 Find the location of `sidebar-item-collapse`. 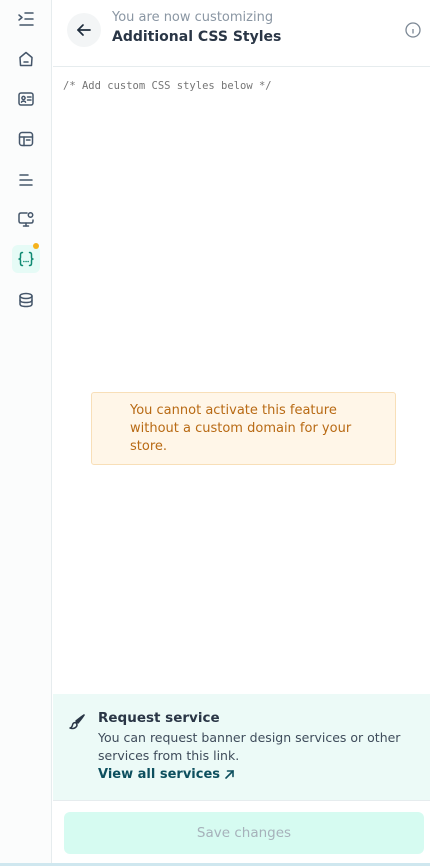

sidebar-item-collapse is located at coordinates (26, 19).